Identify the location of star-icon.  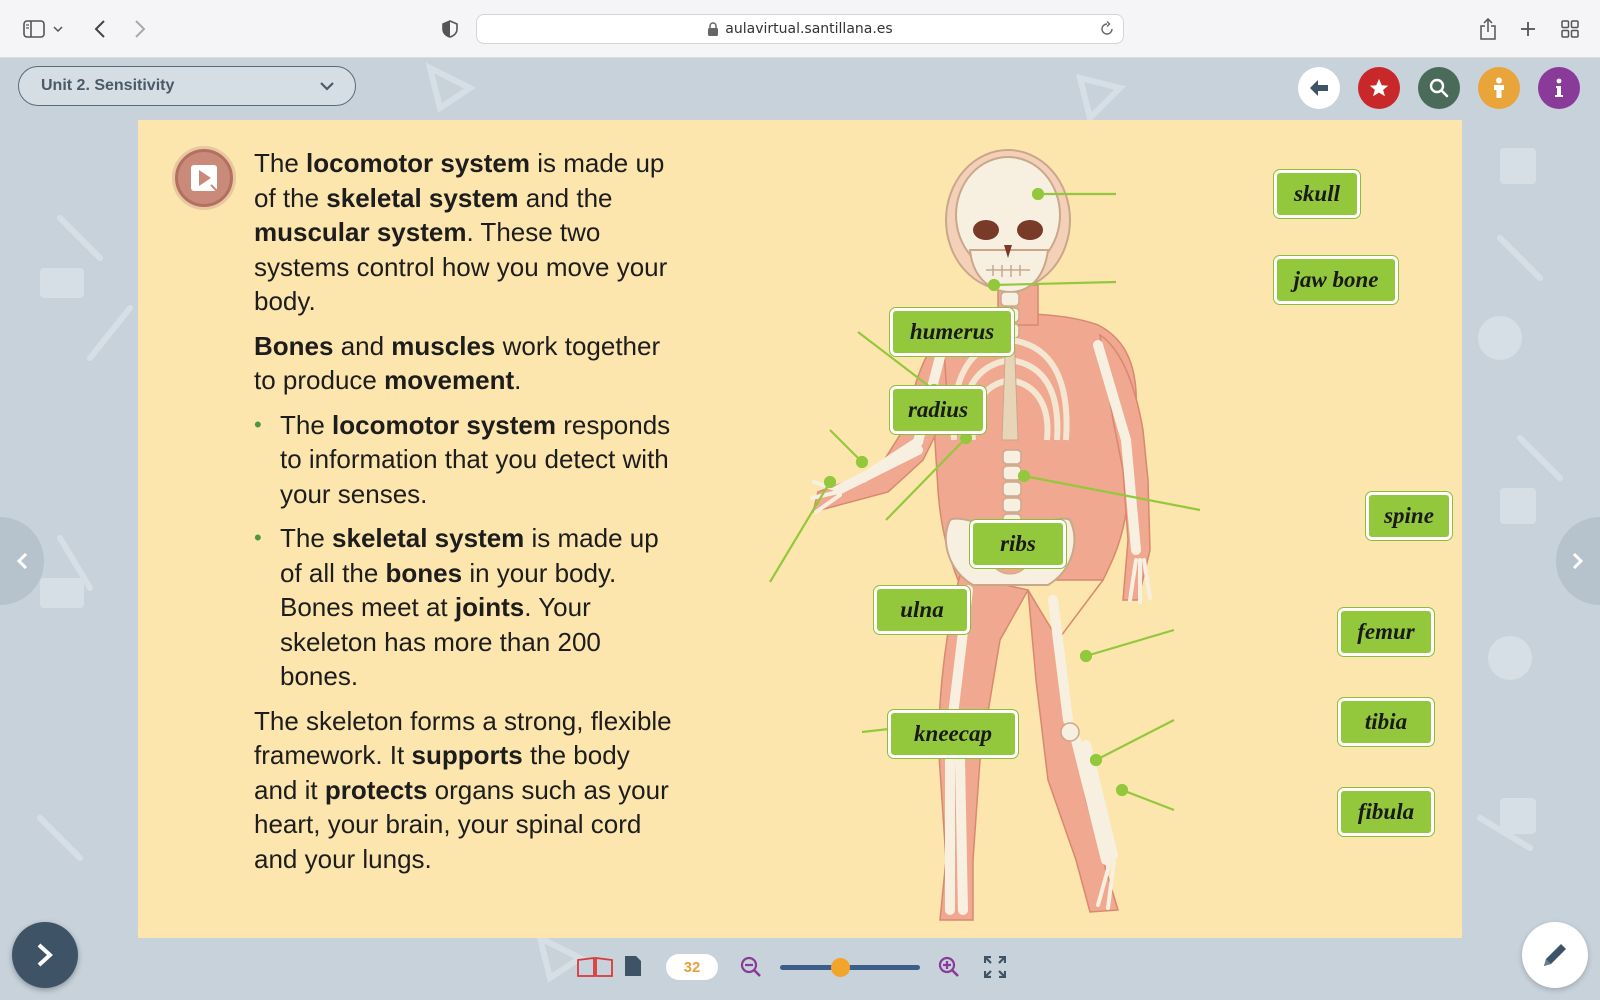
(1379, 87).